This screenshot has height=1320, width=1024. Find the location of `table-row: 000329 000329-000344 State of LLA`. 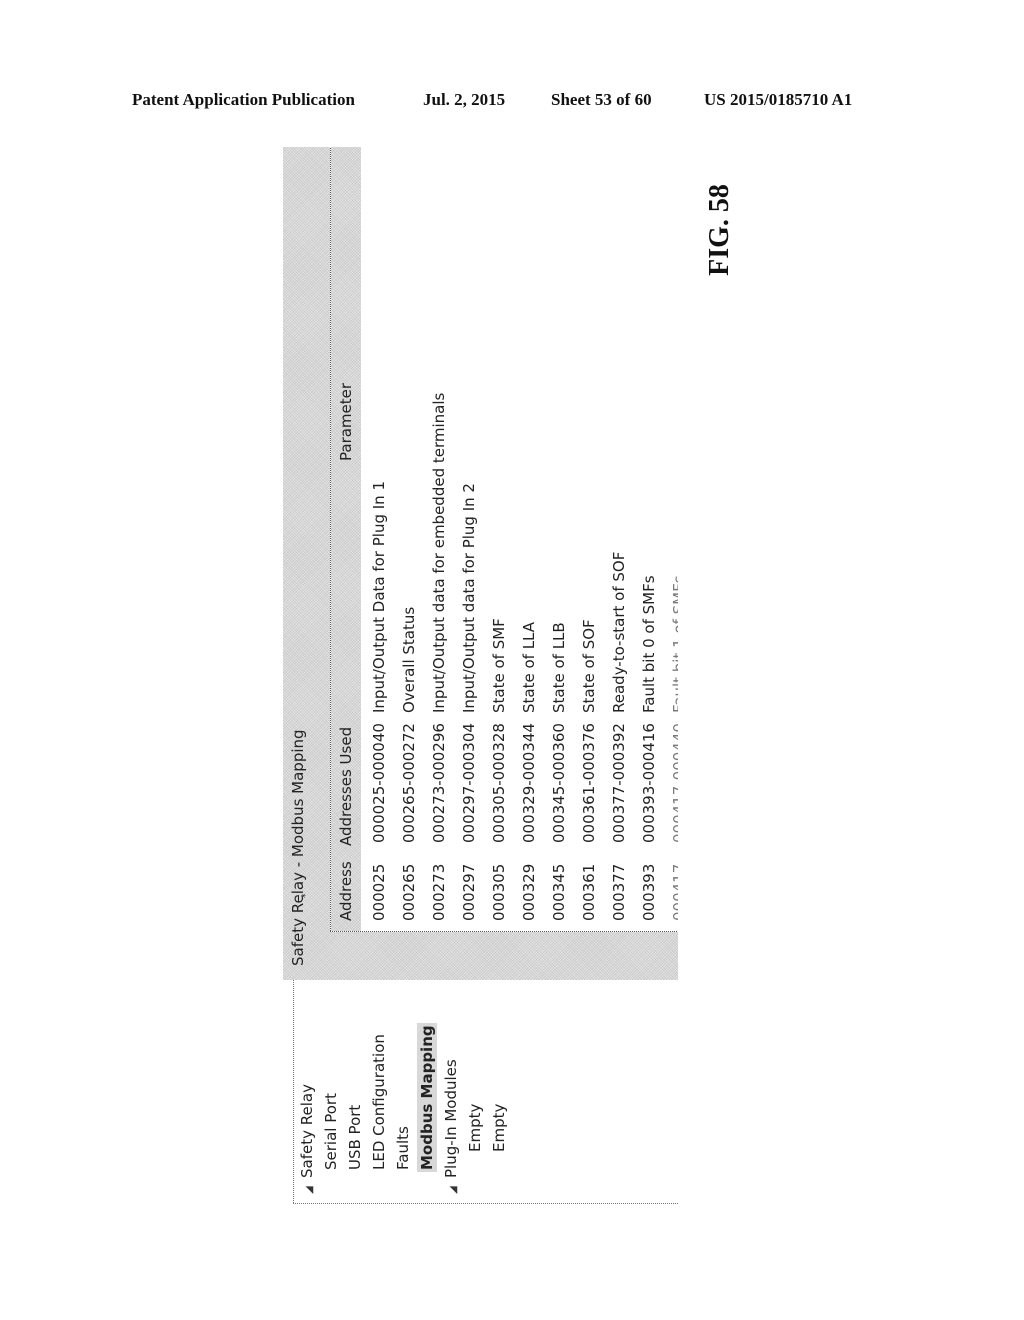

table-row: 000329 000329-000344 State of LLA is located at coordinates (530, 539).